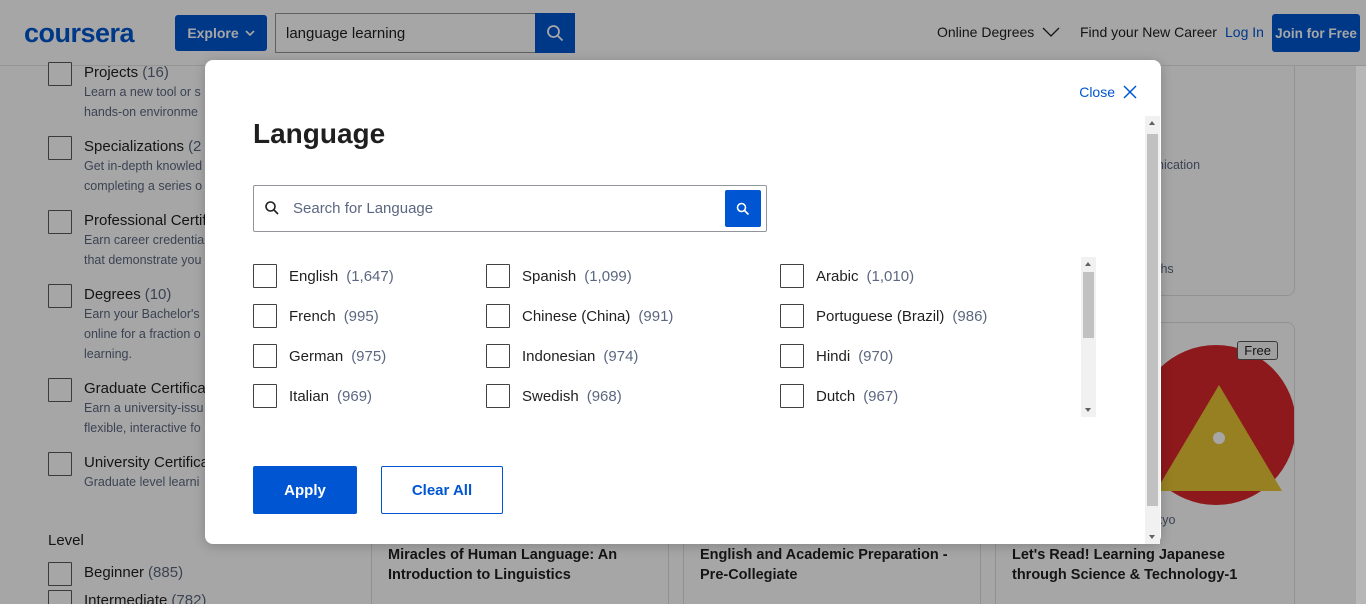  I want to click on language-count: (975), so click(369, 356).